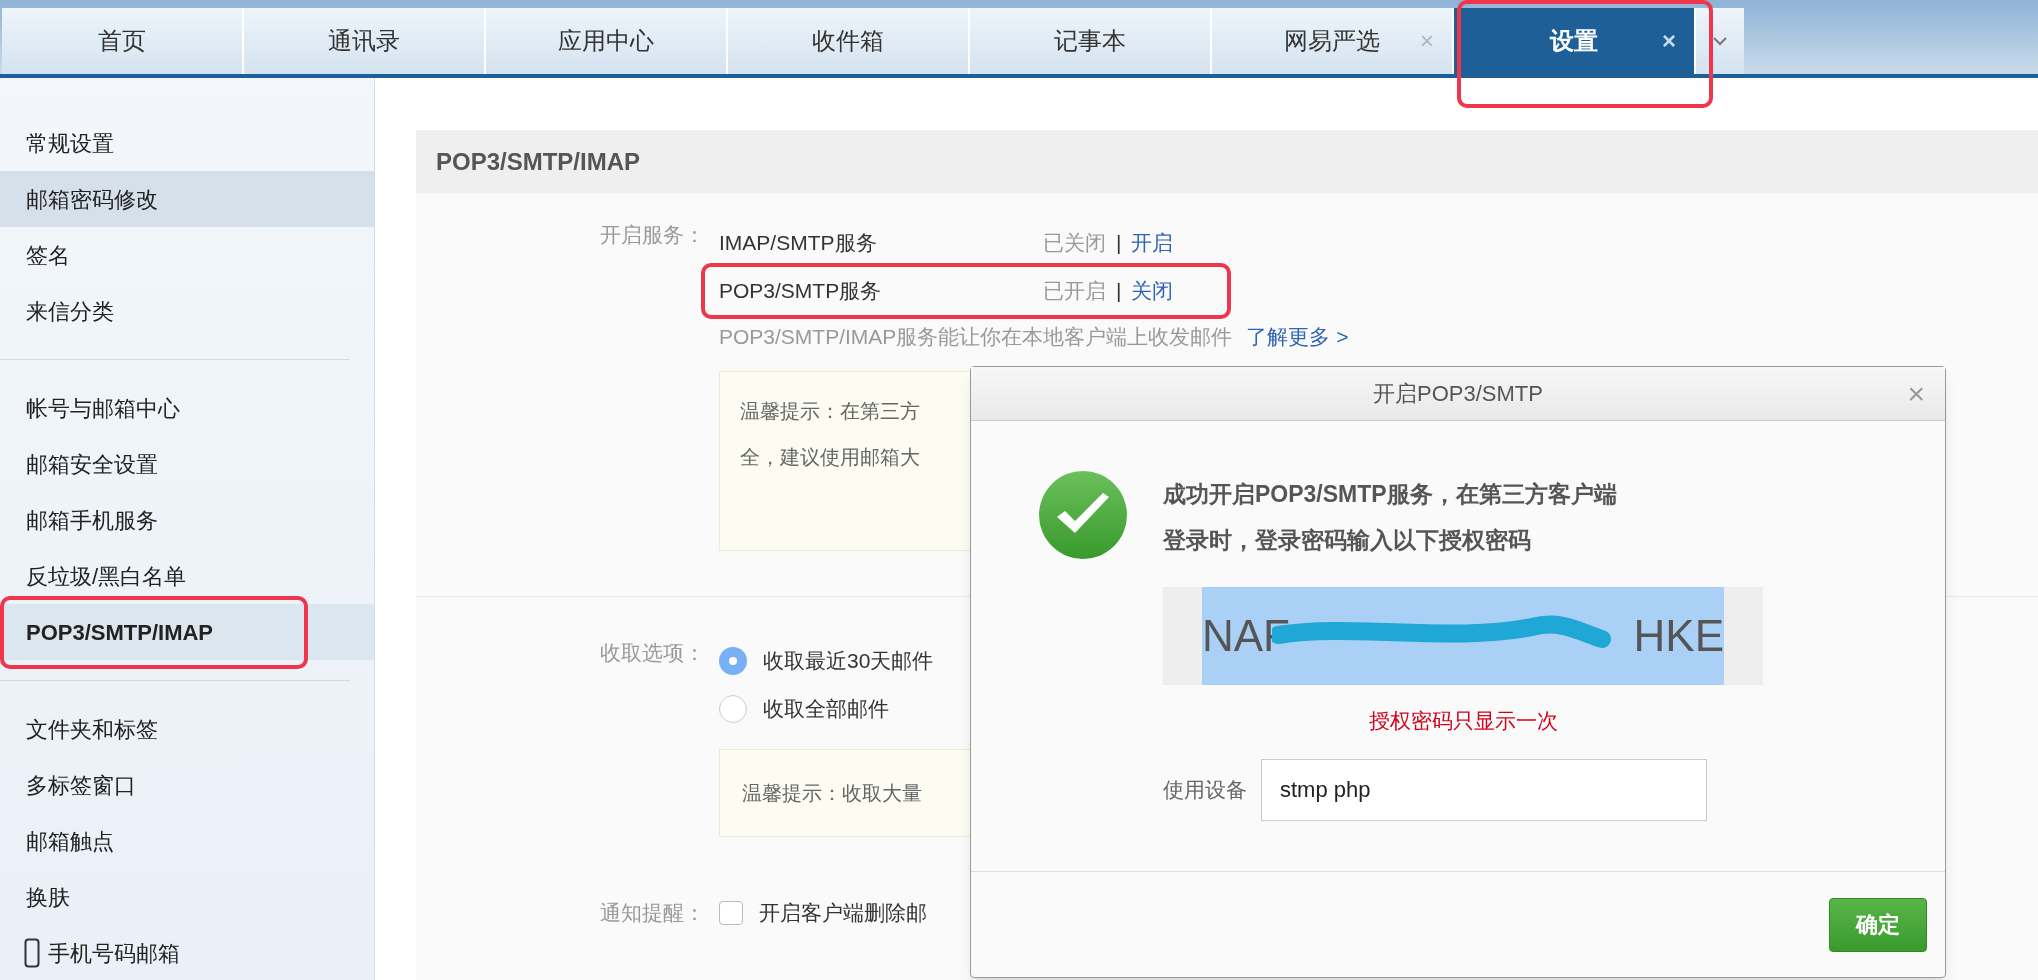  Describe the element at coordinates (1669, 41) in the screenshot. I see `close-tab-button: ×` at that location.